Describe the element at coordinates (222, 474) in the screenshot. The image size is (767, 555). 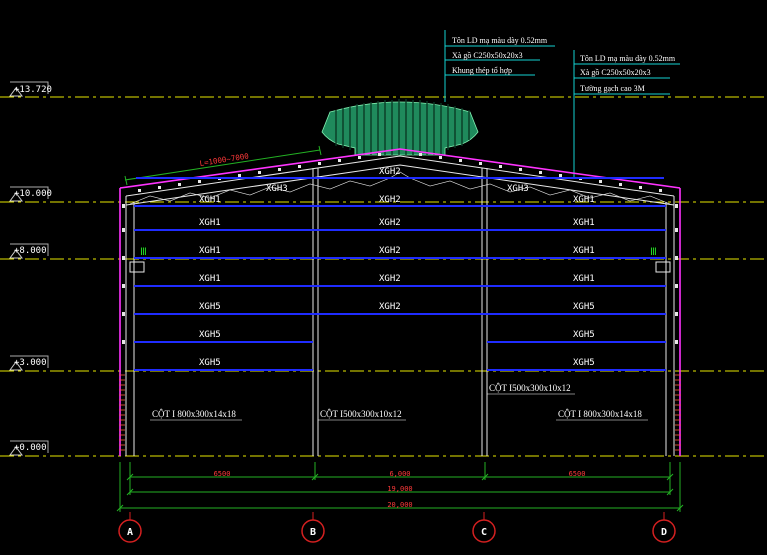
I see `dim-bay-ab: 6500` at that location.